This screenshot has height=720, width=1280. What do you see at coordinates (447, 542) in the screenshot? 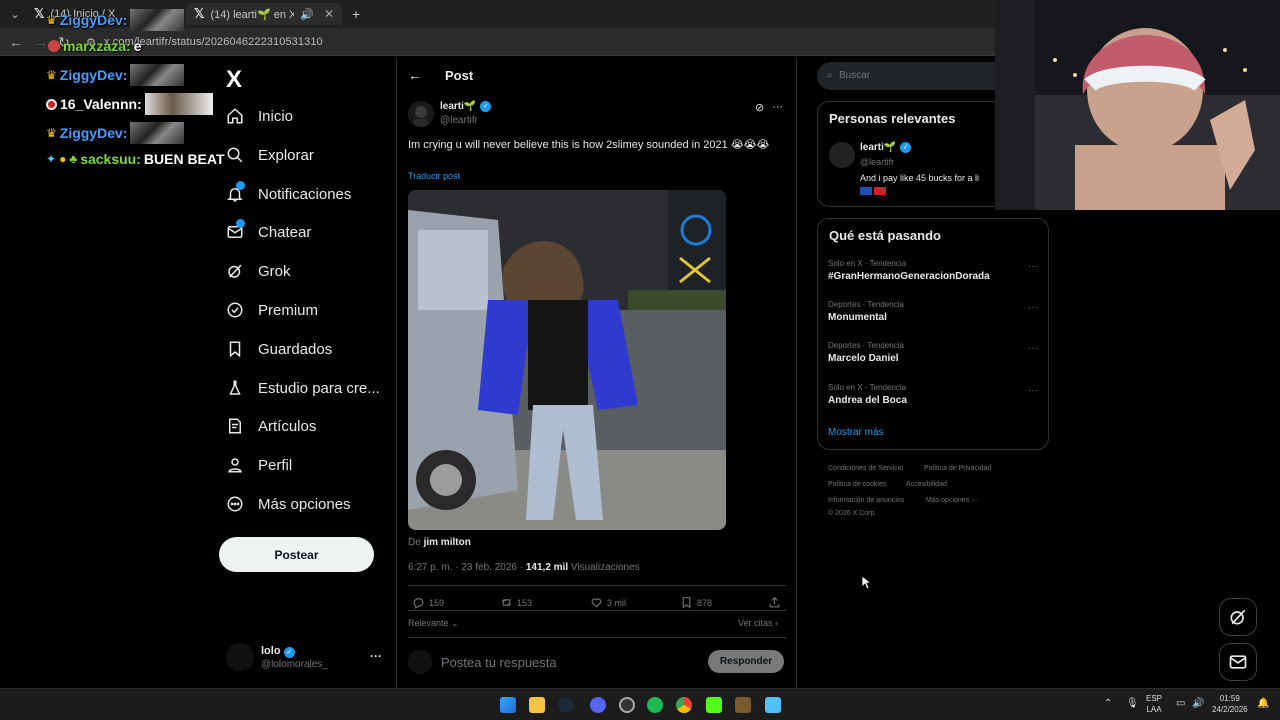
I see `media-credit-name: jim milton` at bounding box center [447, 542].